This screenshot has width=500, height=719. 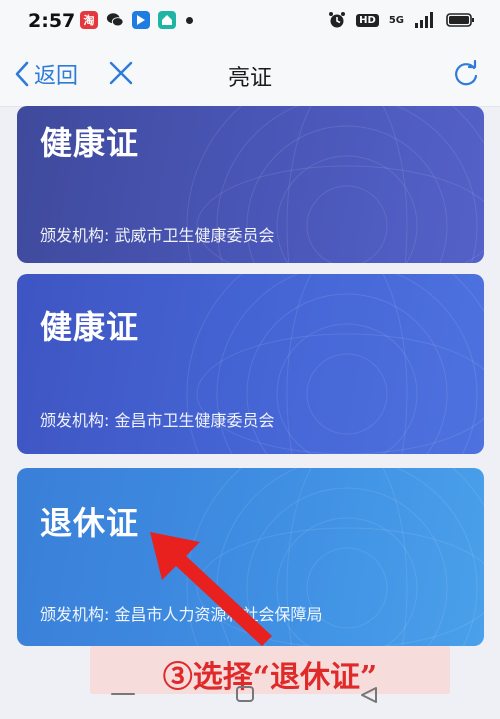 I want to click on card-issuer: 颁发机构: 金昌市卫生健康委员会, so click(x=157, y=420).